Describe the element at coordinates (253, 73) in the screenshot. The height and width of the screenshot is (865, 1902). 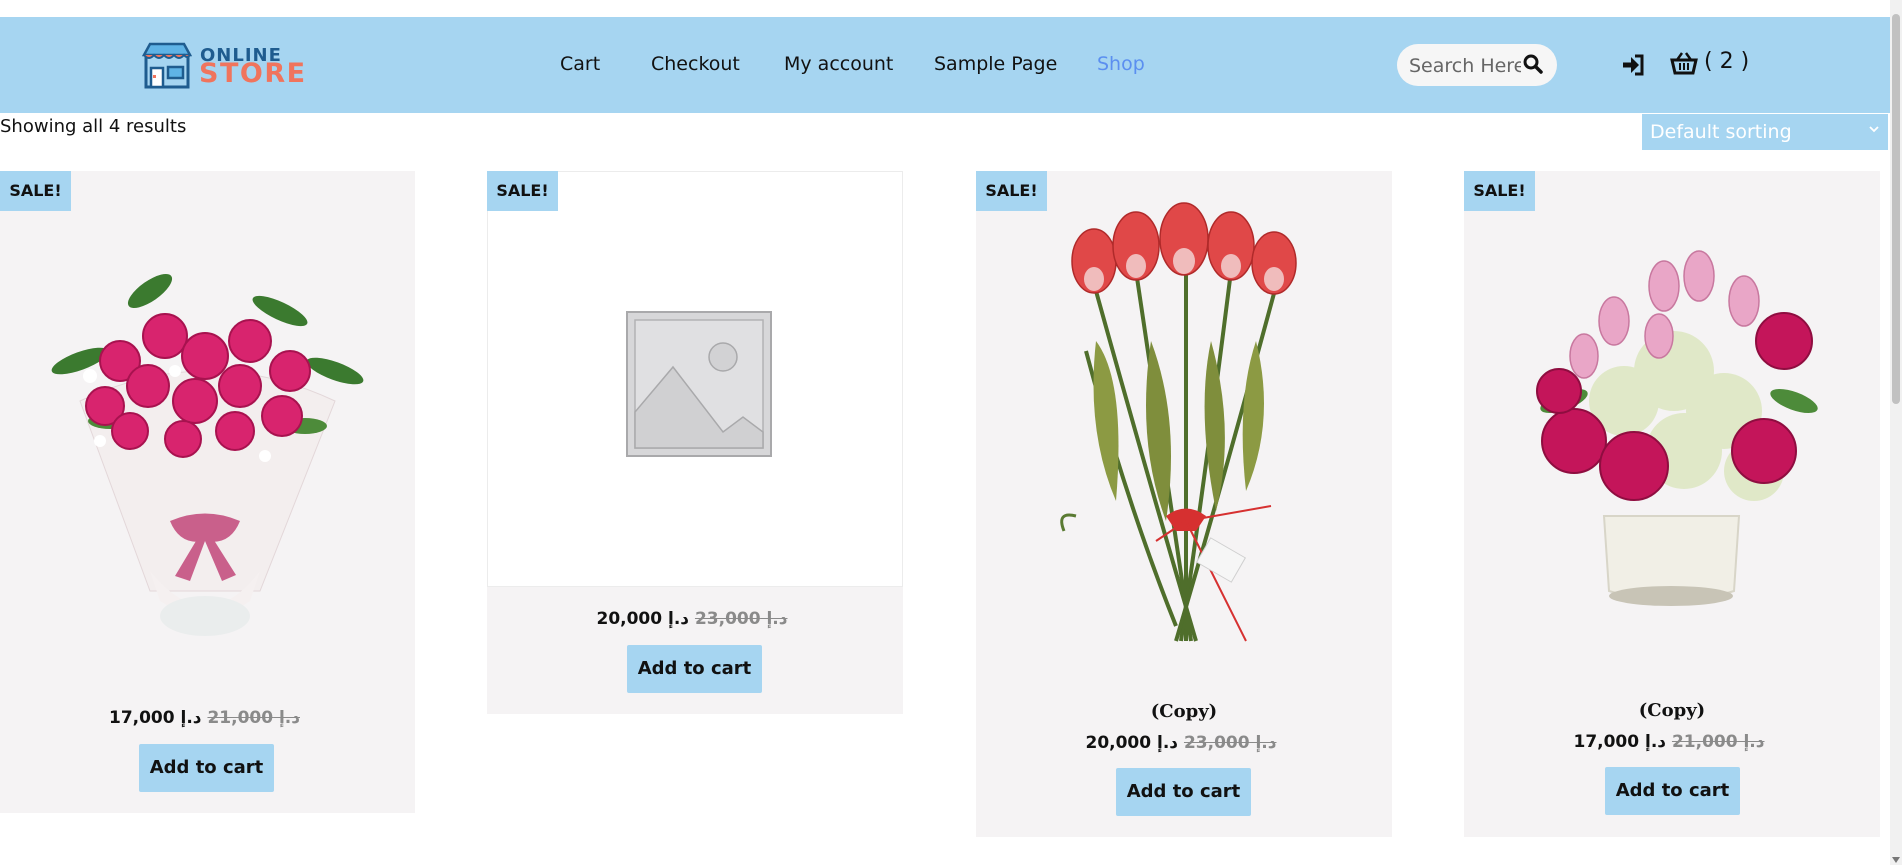
I see `logo-store-text: STORE` at that location.